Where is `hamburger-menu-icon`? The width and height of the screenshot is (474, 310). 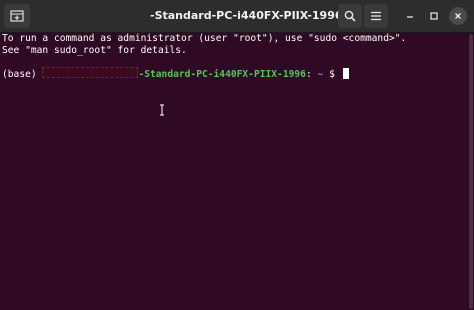 hamburger-menu-icon is located at coordinates (376, 16).